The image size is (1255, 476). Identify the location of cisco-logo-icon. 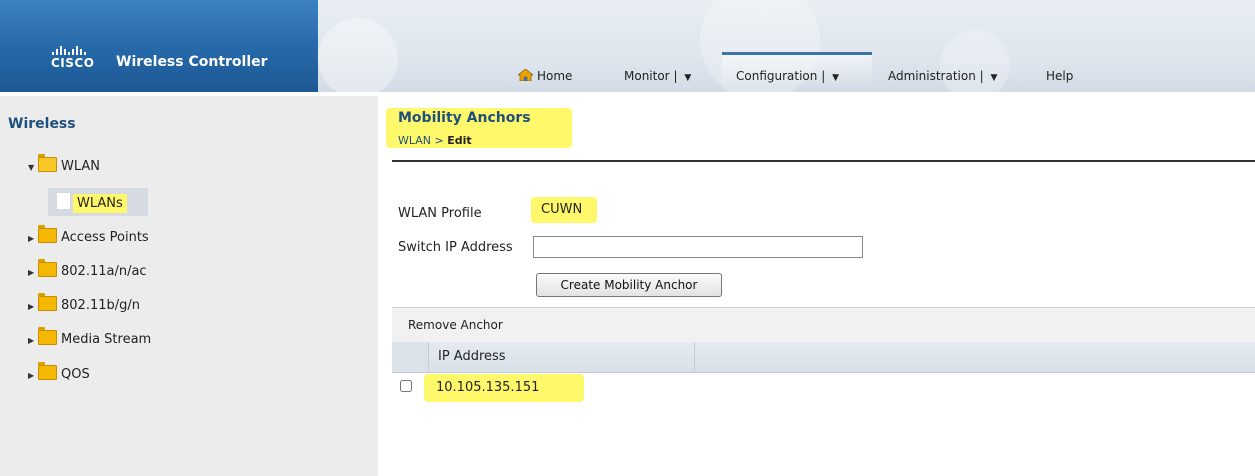
(70, 47).